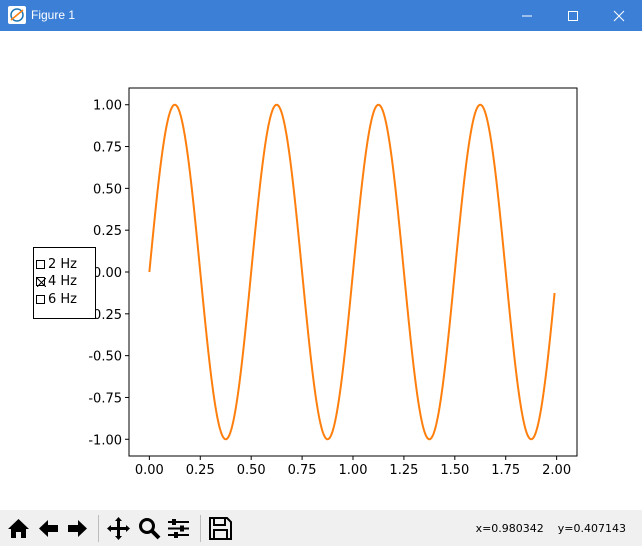 The height and width of the screenshot is (546, 642). What do you see at coordinates (63, 264) in the screenshot?
I see `checkbutton-label: 2 Hz` at bounding box center [63, 264].